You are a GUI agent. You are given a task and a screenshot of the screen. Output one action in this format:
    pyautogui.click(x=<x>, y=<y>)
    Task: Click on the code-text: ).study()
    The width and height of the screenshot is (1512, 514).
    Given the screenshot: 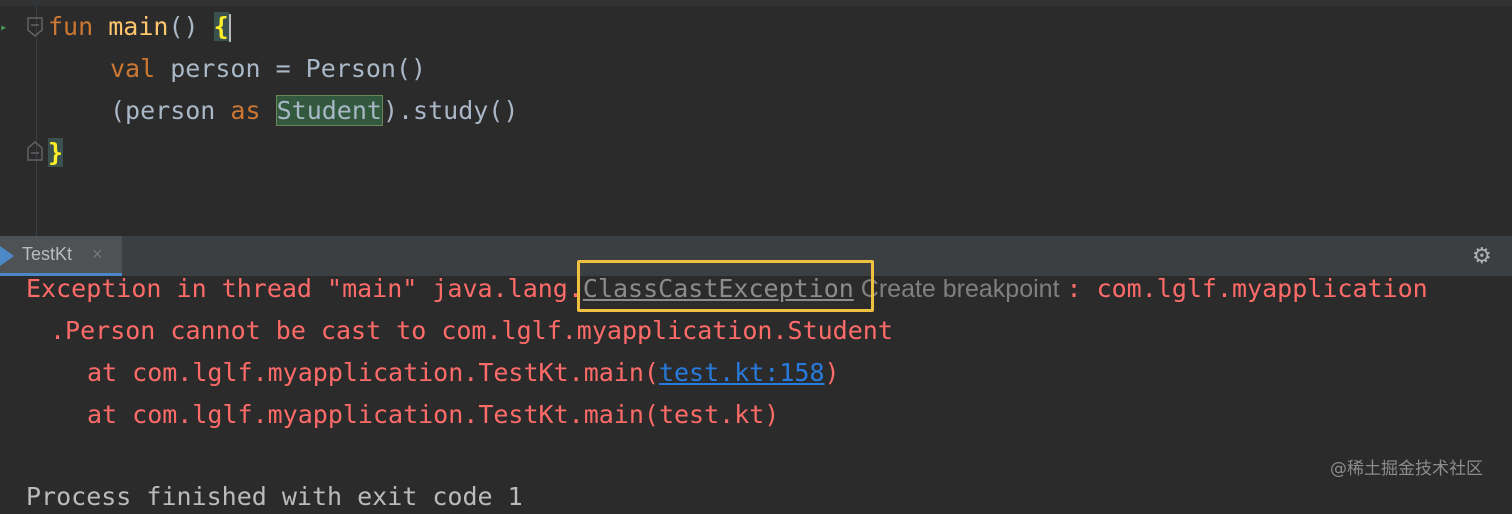 What is the action you would take?
    pyautogui.click(x=450, y=110)
    